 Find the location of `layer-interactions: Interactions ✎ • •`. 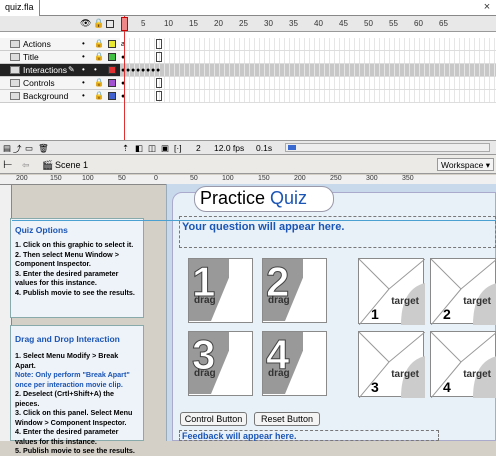

layer-interactions: Interactions ✎ • • is located at coordinates (60, 70).